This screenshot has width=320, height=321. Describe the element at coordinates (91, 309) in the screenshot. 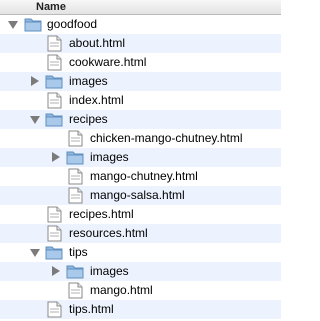

I see `tree-row-label: tips.html` at that location.